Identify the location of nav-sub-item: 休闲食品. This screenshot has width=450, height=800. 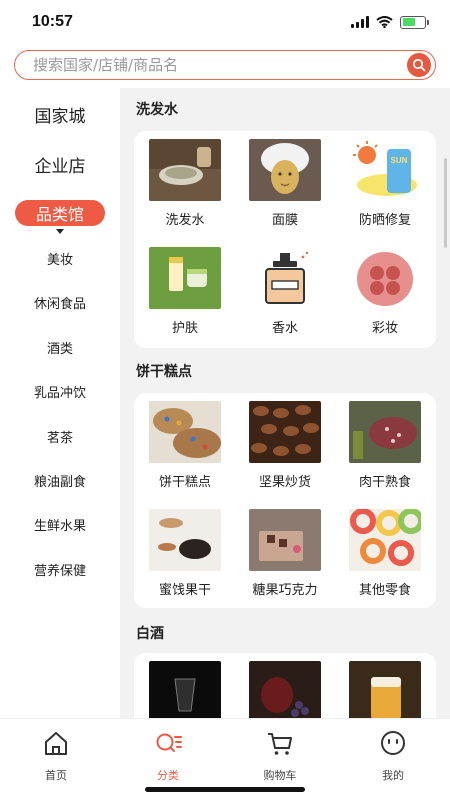
(60, 302).